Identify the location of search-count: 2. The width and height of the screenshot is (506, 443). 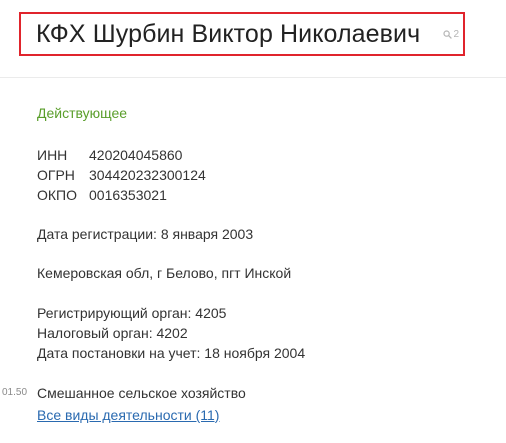
(456, 34).